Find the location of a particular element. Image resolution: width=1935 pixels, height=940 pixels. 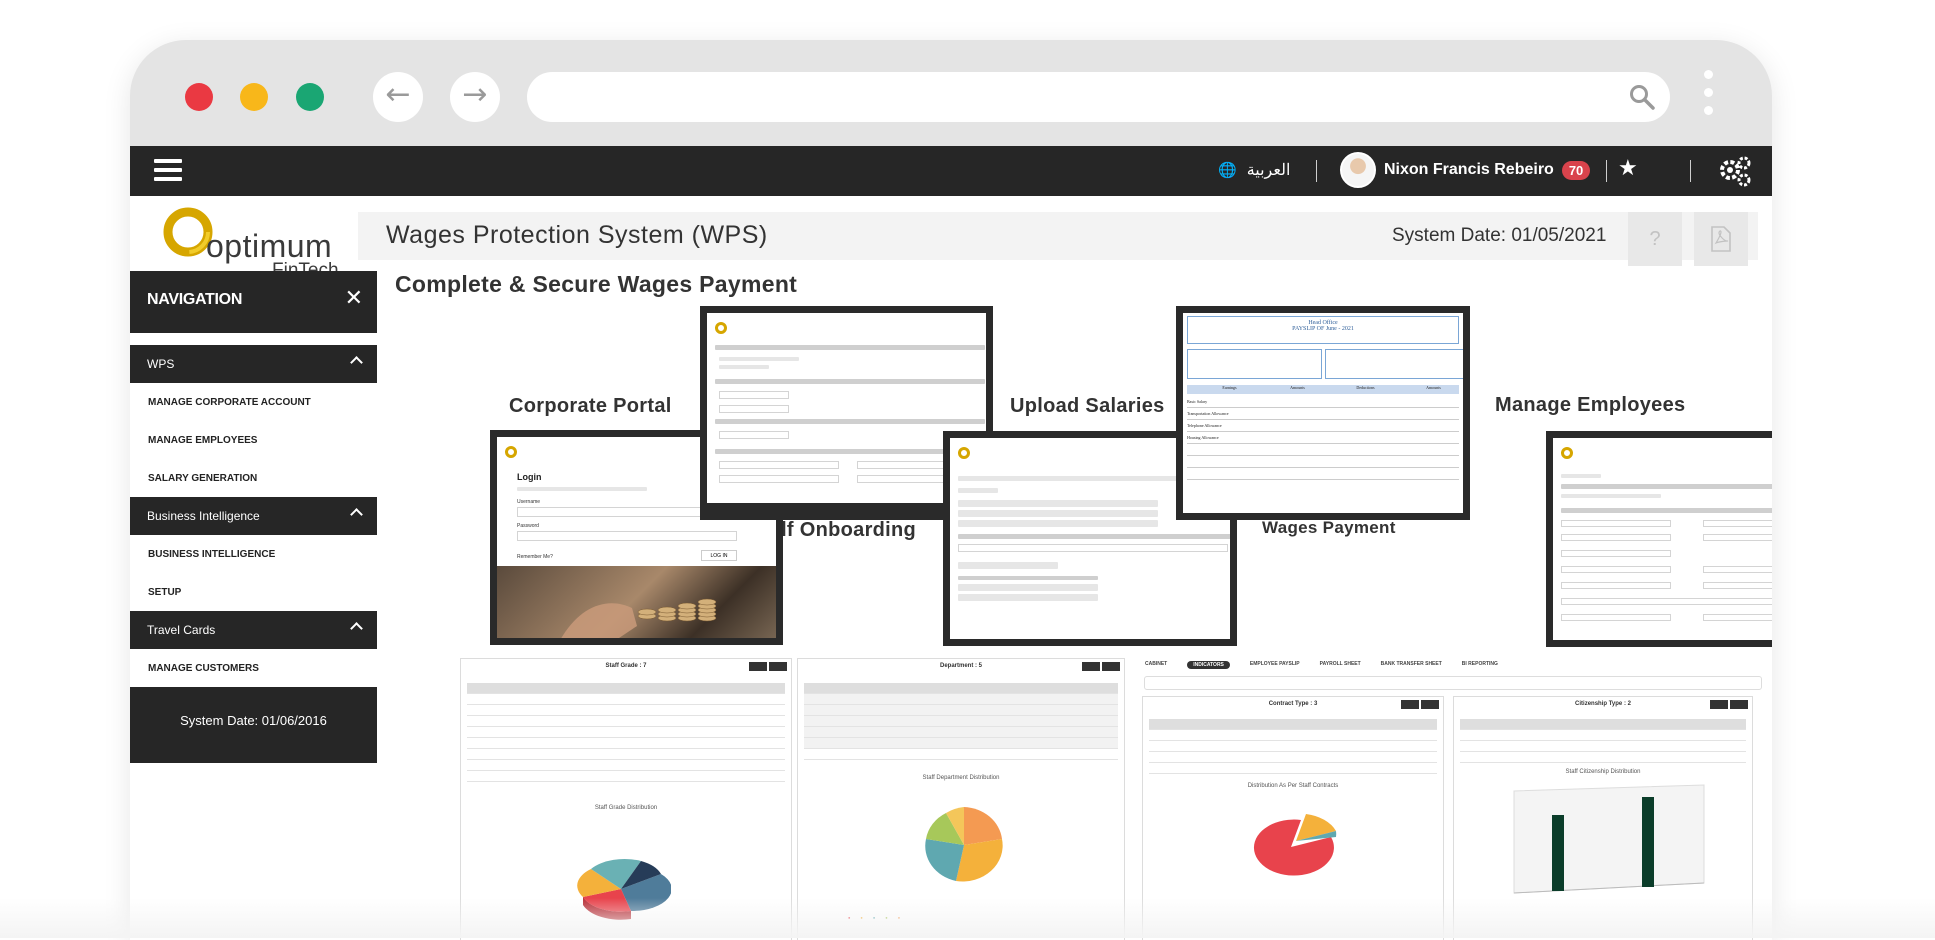

browser-menu-icon is located at coordinates (1709, 98).